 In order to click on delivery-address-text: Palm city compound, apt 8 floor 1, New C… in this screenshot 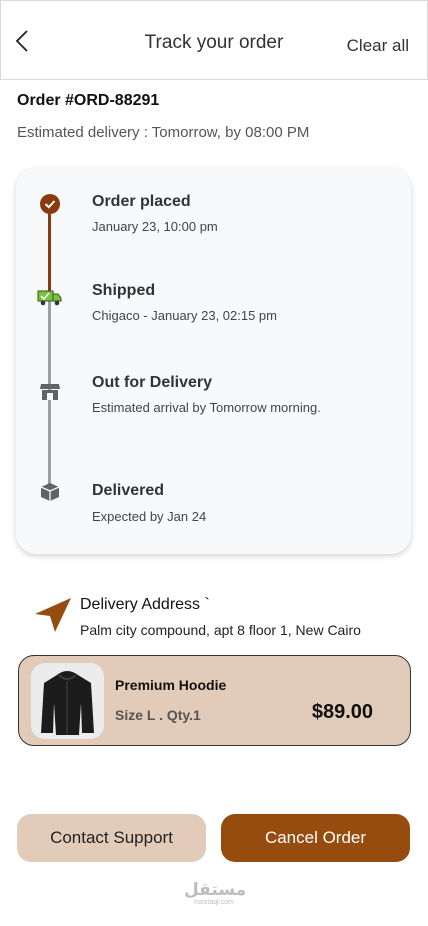, I will do `click(220, 630)`.